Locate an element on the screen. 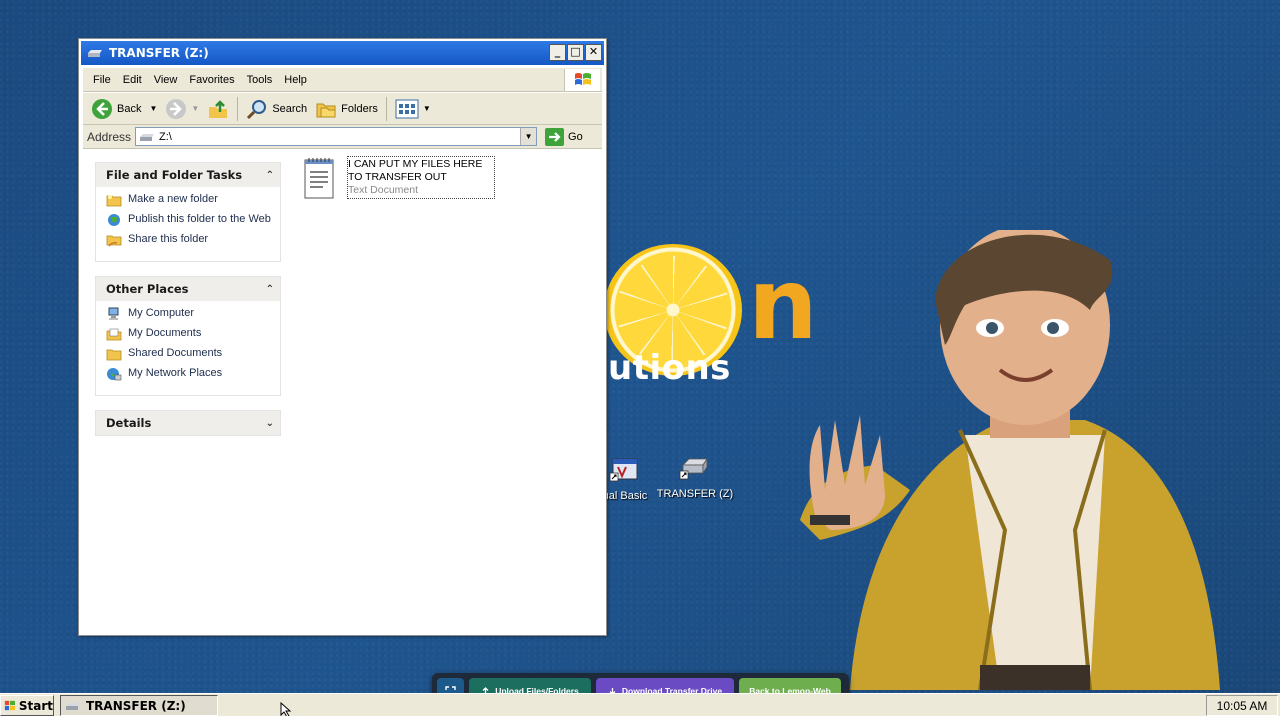  expand-chevron-icon: ⌄ is located at coordinates (270, 423).